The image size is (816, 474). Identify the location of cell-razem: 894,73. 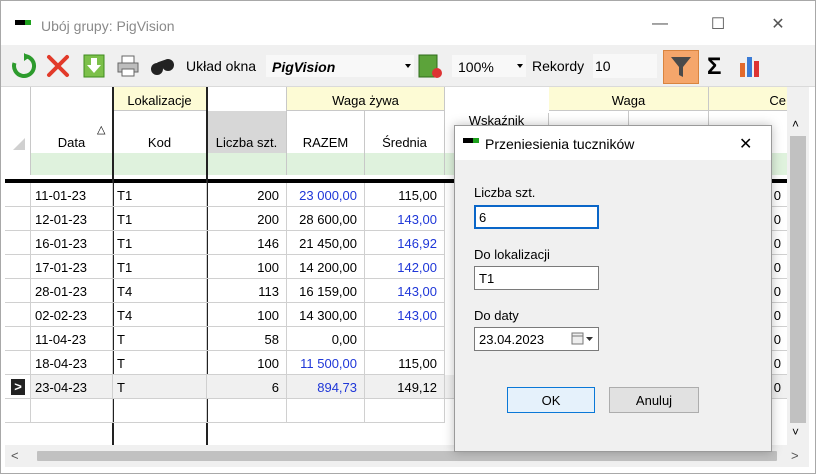
(326, 387).